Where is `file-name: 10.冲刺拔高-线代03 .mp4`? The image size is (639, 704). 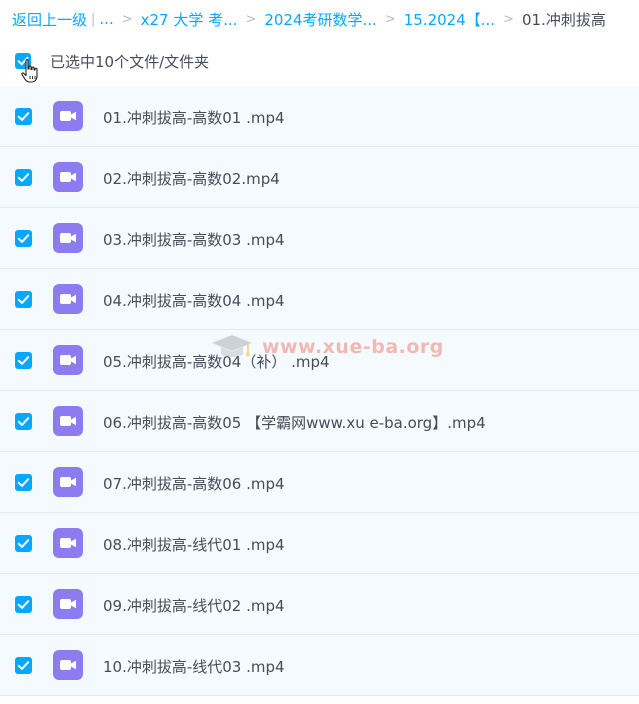
file-name: 10.冲刺拔高-线代03 .mp4 is located at coordinates (194, 666).